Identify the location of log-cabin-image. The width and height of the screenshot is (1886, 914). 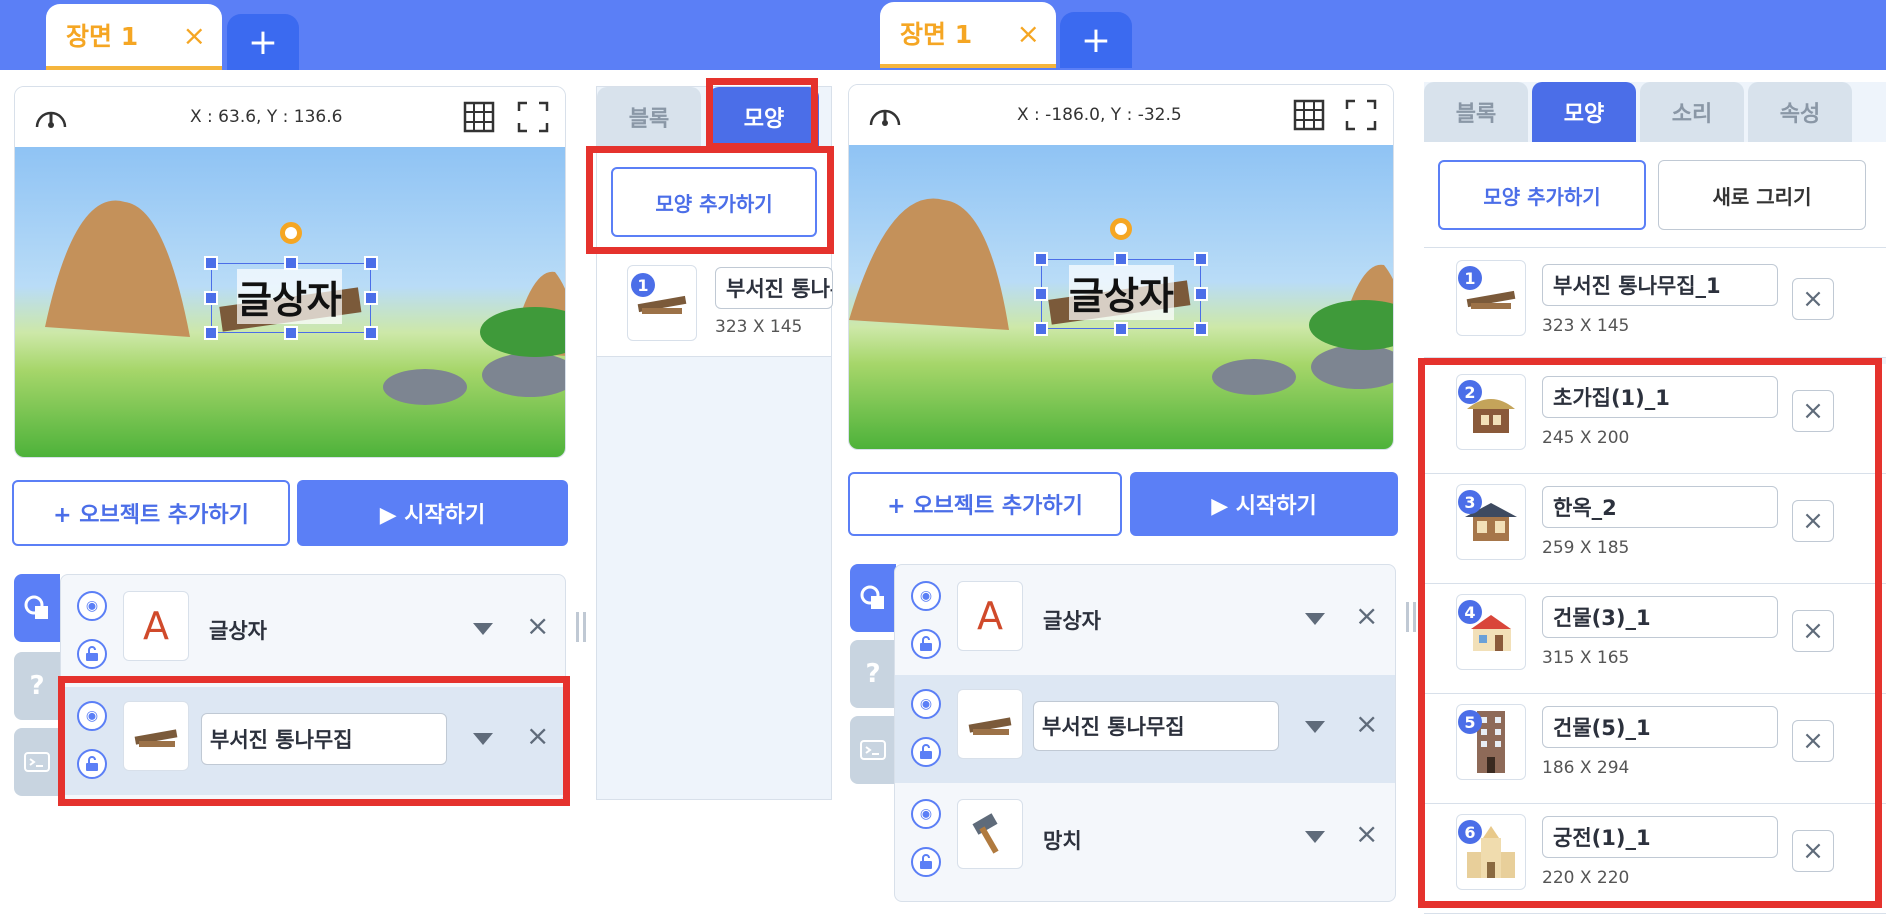
(990, 726).